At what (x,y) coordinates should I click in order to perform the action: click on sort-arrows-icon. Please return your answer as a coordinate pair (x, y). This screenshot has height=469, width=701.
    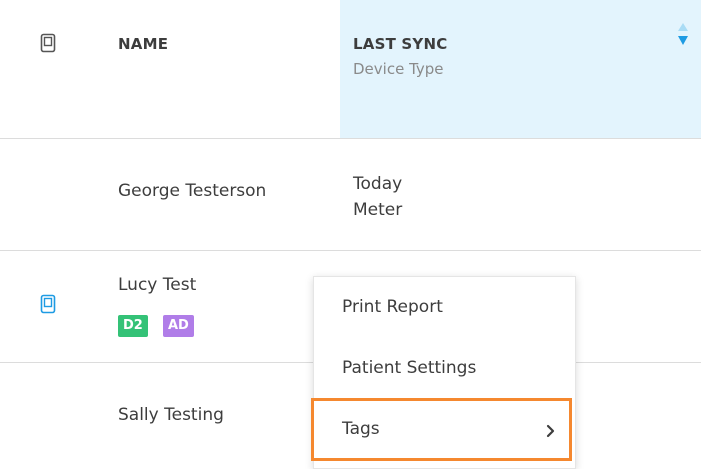
    Looking at the image, I should click on (683, 36).